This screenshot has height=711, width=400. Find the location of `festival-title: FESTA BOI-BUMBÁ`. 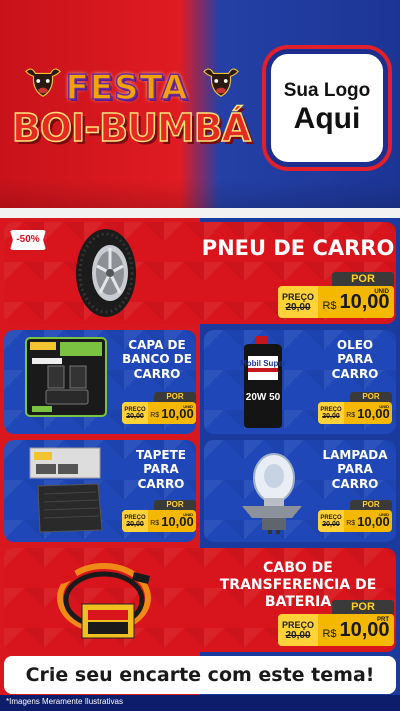

festival-title: FESTA BOI-BUMBÁ is located at coordinates (131, 115).